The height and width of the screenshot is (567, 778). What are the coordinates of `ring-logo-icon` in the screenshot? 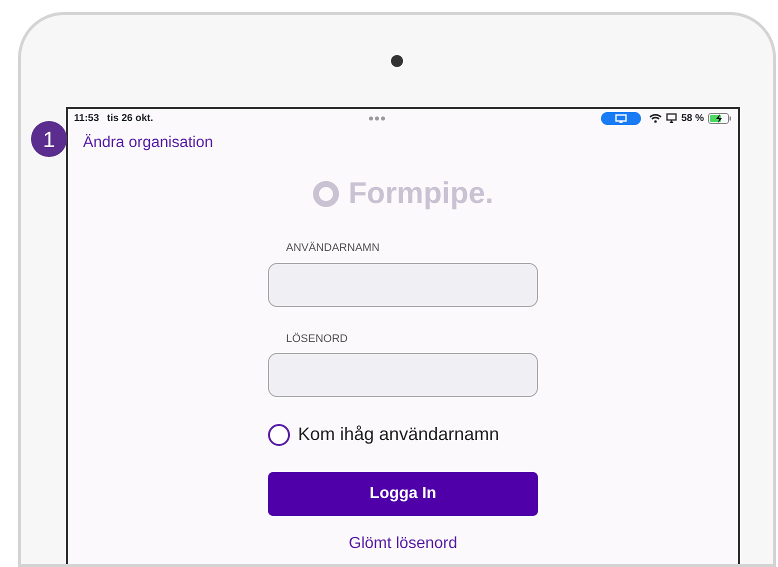 It's located at (326, 194).